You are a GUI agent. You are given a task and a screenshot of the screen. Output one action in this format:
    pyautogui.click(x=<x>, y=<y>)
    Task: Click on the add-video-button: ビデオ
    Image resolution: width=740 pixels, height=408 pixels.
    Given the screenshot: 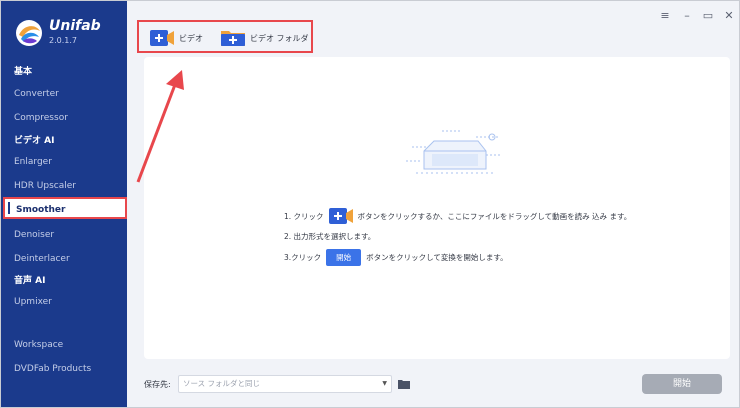 What is the action you would take?
    pyautogui.click(x=176, y=38)
    